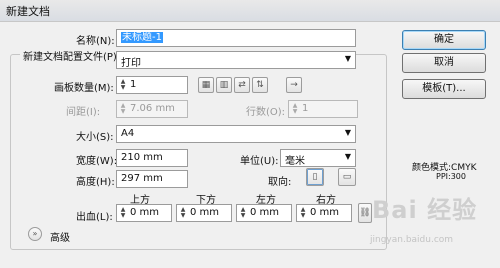 The image size is (500, 268). I want to click on size-select: A4 ▼, so click(236, 134).